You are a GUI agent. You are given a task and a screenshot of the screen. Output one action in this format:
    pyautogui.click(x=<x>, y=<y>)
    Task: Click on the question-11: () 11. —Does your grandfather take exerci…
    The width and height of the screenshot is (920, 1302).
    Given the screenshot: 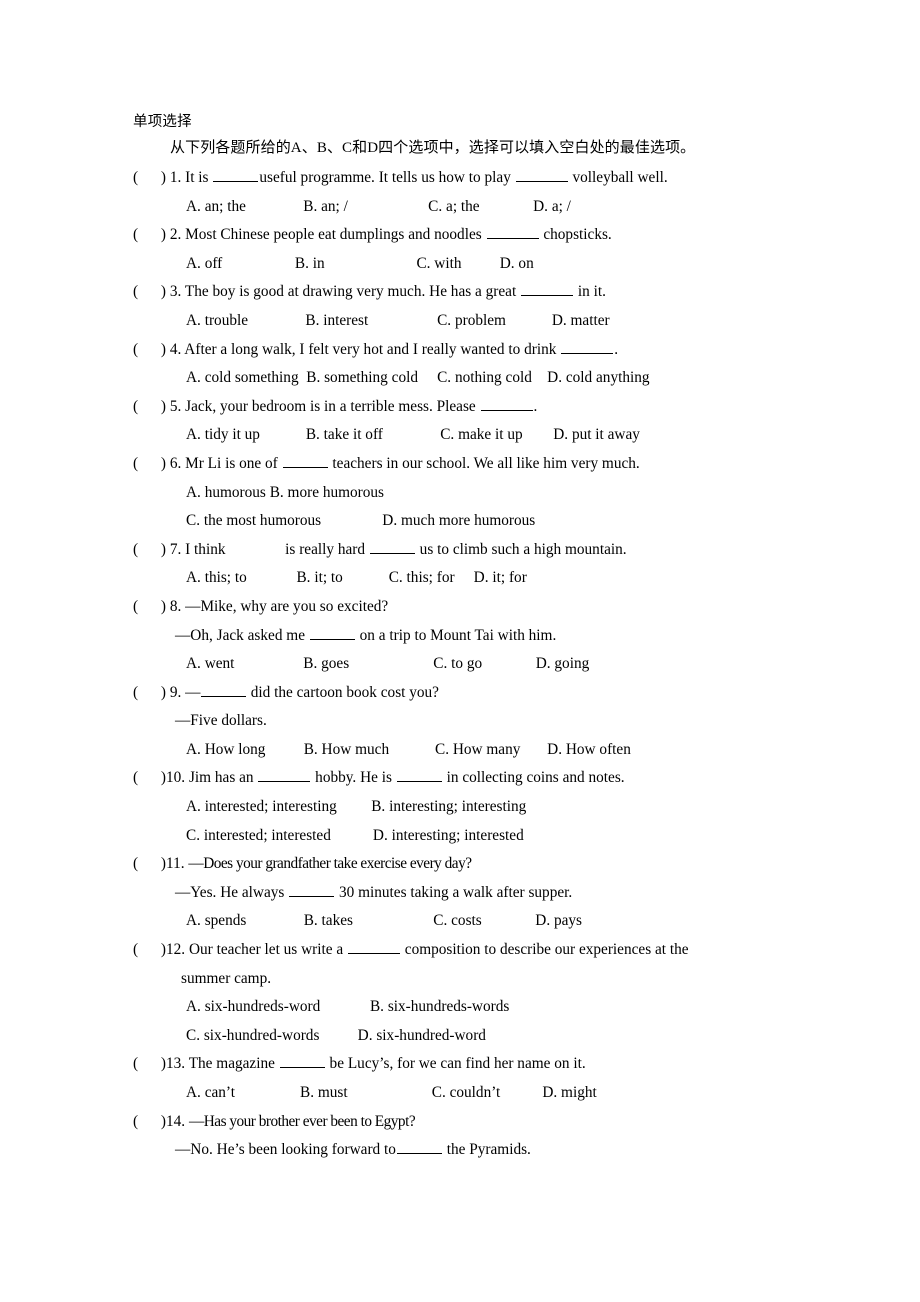 What is the action you would take?
    pyautogui.click(x=463, y=893)
    